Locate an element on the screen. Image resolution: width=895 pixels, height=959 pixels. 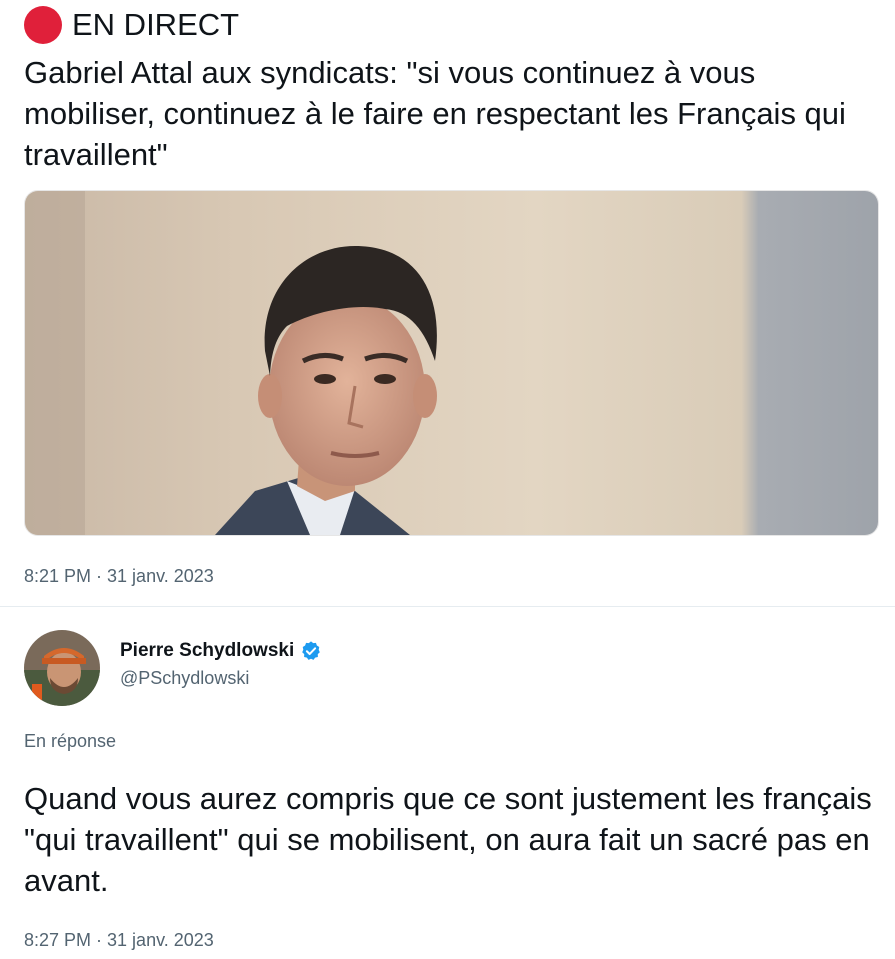
post-timestamp: 8:21 PM · 31 janv. 2023 is located at coordinates (119, 576).